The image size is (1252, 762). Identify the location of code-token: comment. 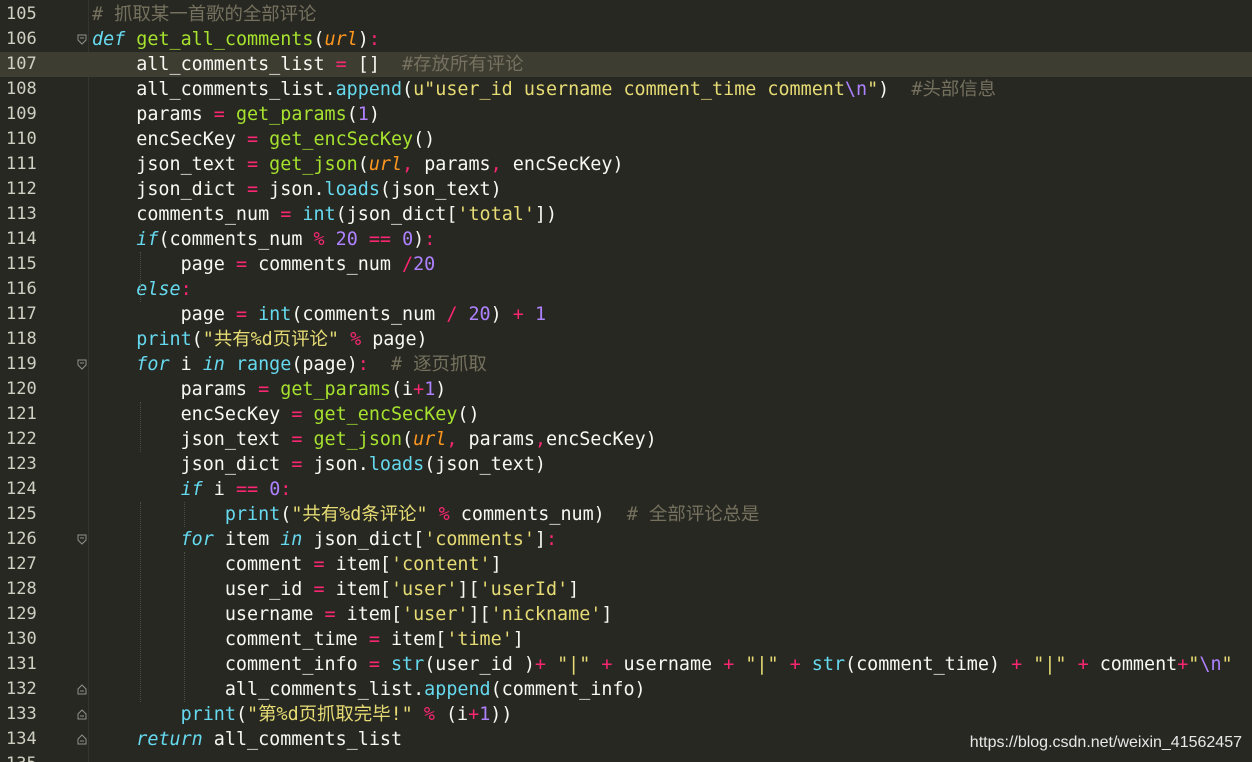
(203, 564).